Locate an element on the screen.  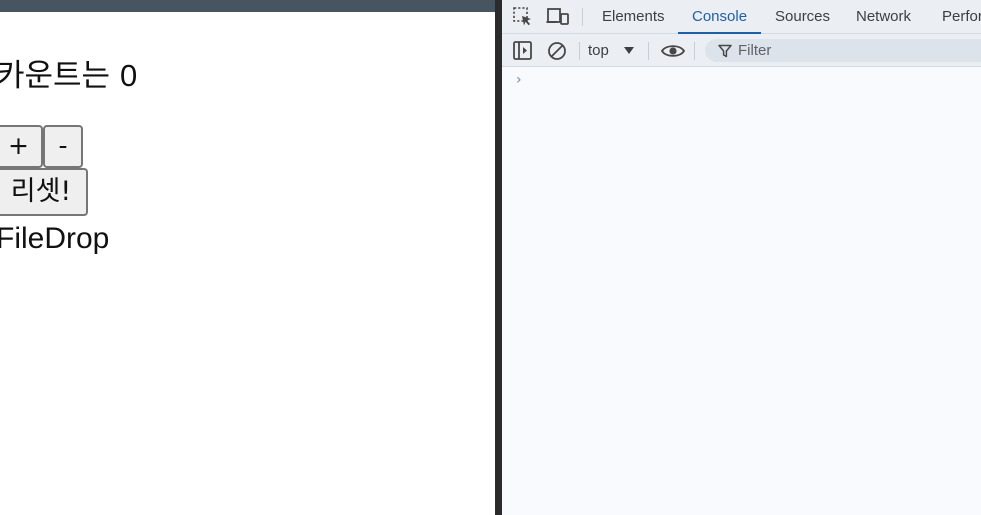
console-toolbar: top is located at coordinates (741, 50).